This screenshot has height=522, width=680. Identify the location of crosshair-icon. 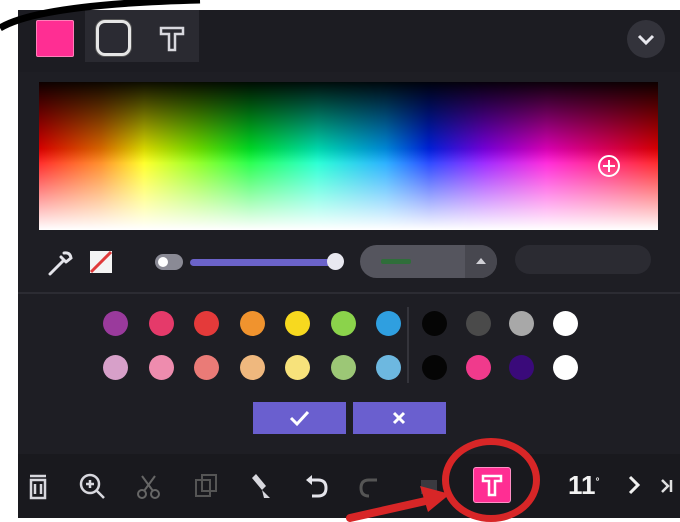
(609, 166).